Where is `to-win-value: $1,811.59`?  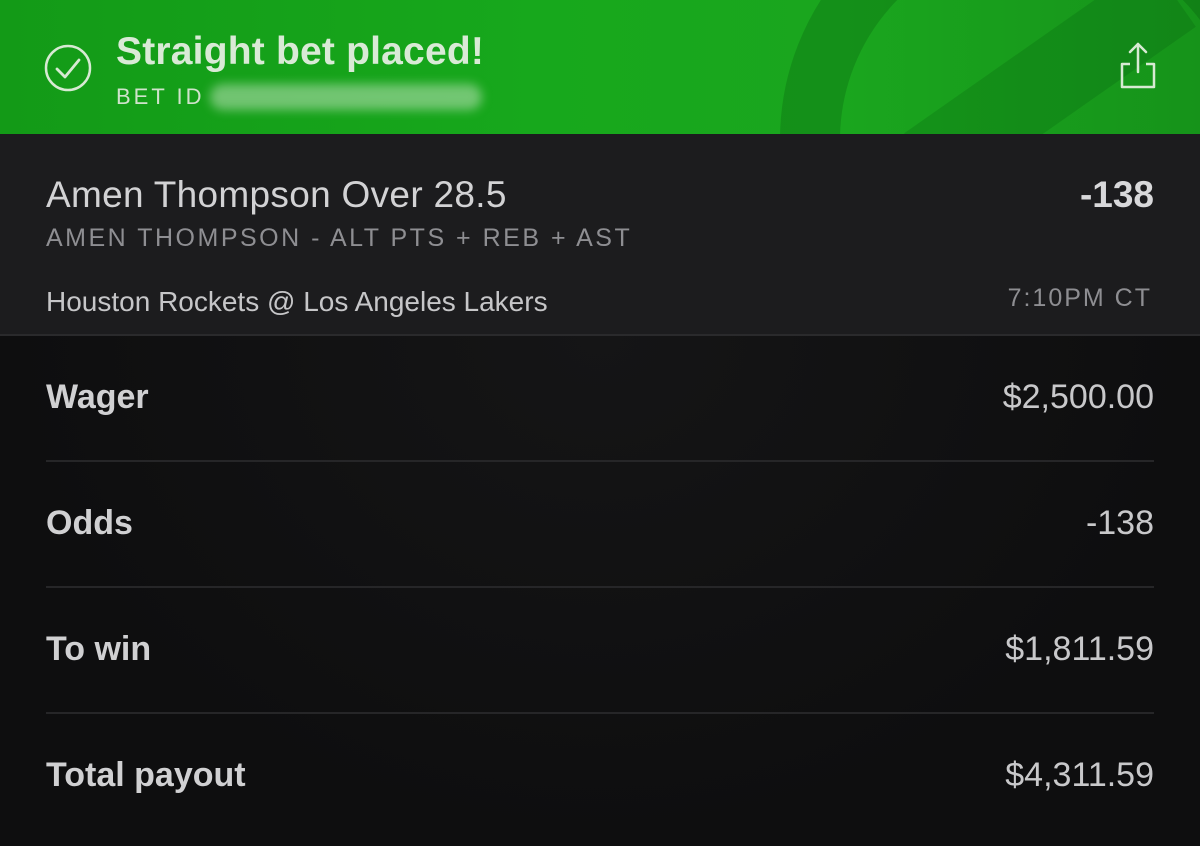
to-win-value: $1,811.59 is located at coordinates (1079, 649).